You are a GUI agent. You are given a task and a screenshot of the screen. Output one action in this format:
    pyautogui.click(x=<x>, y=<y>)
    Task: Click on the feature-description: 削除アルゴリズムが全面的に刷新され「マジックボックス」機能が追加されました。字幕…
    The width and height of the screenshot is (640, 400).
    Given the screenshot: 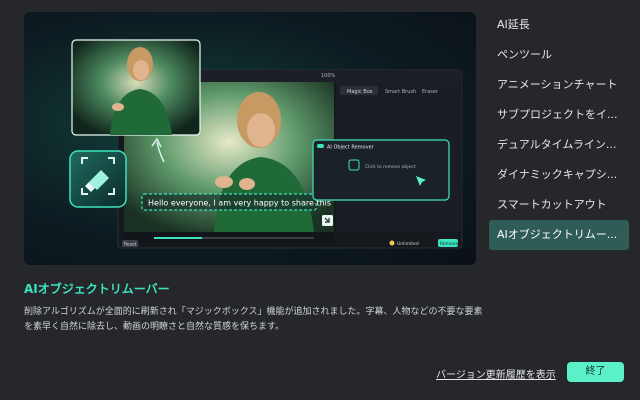 What is the action you would take?
    pyautogui.click(x=253, y=319)
    